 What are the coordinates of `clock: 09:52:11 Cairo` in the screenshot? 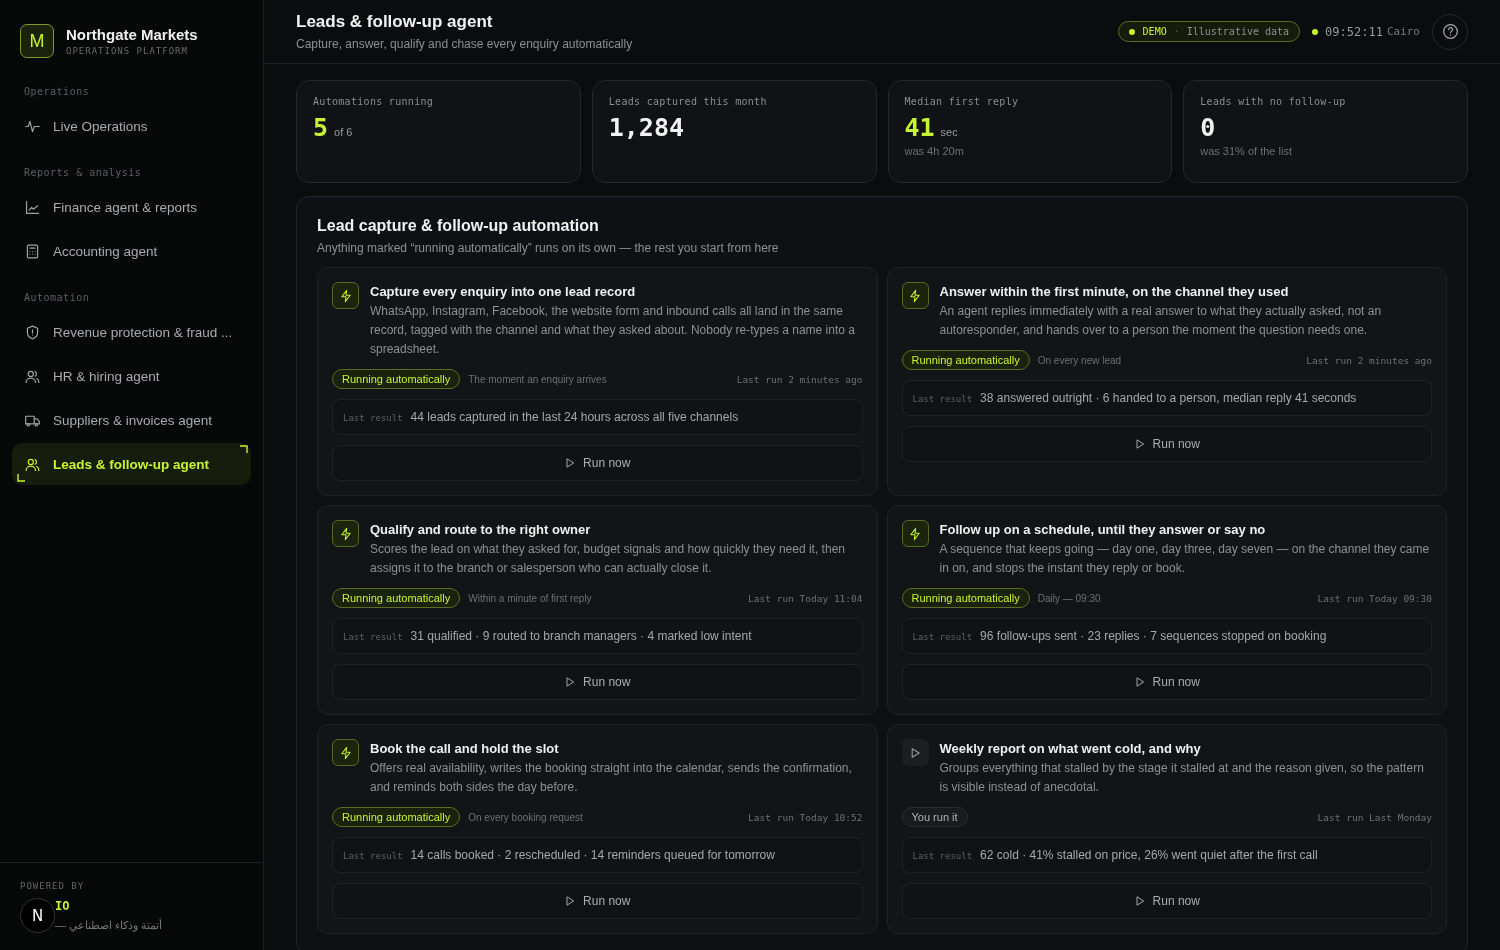 It's located at (1366, 31).